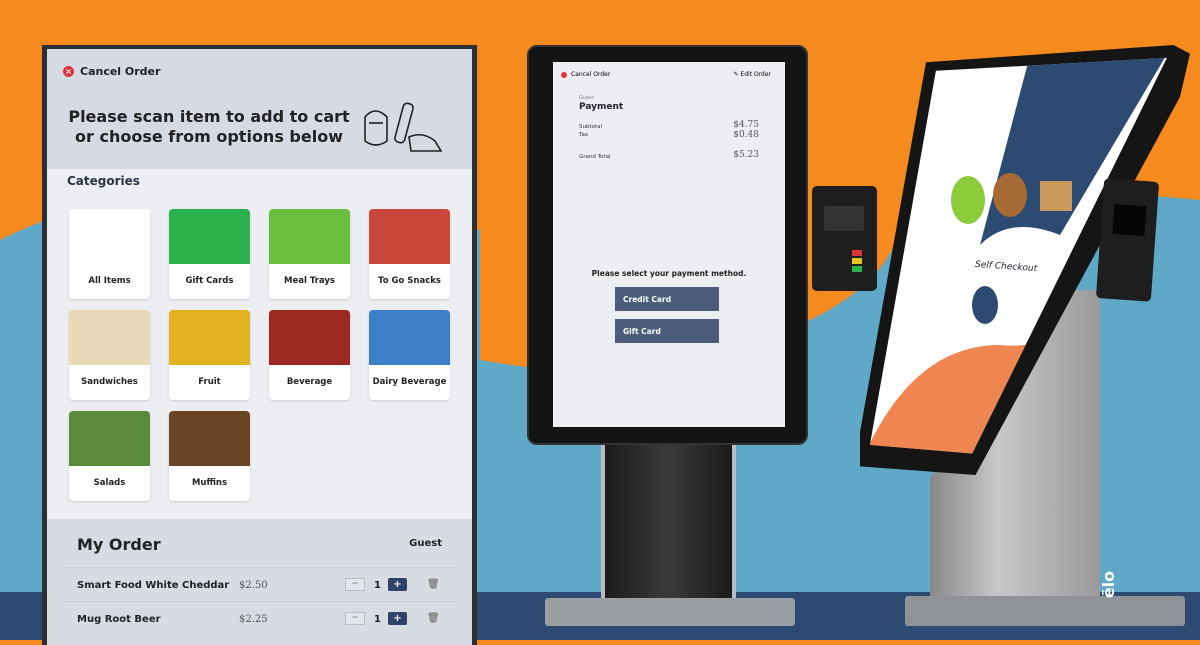  What do you see at coordinates (309, 382) in the screenshot?
I see `category-label: Beverage` at bounding box center [309, 382].